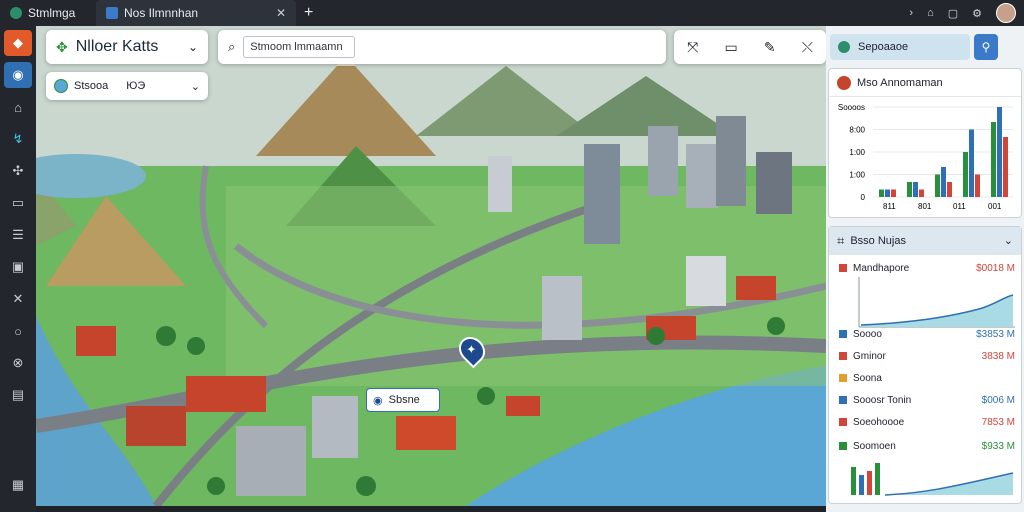  I want to click on sub-selector-label: Stsooa, so click(91, 86).